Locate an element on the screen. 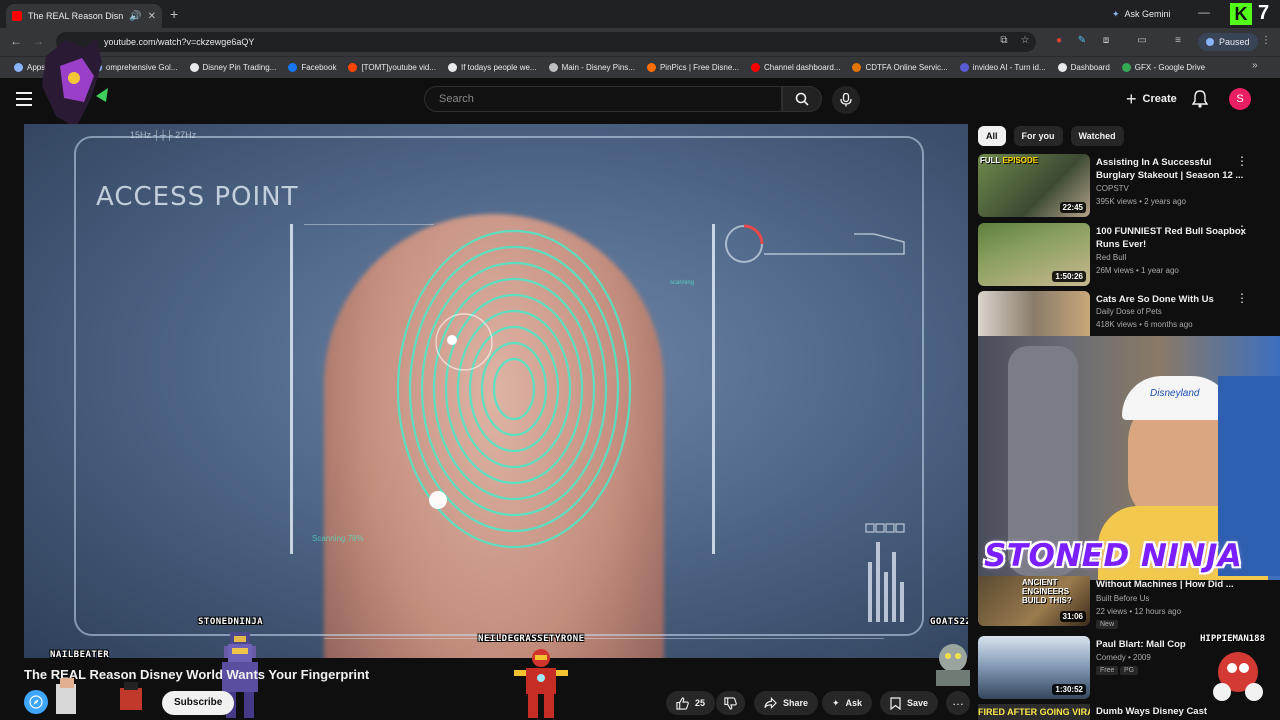  recommendation-channel: Built Before Us is located at coordinates (1123, 598).